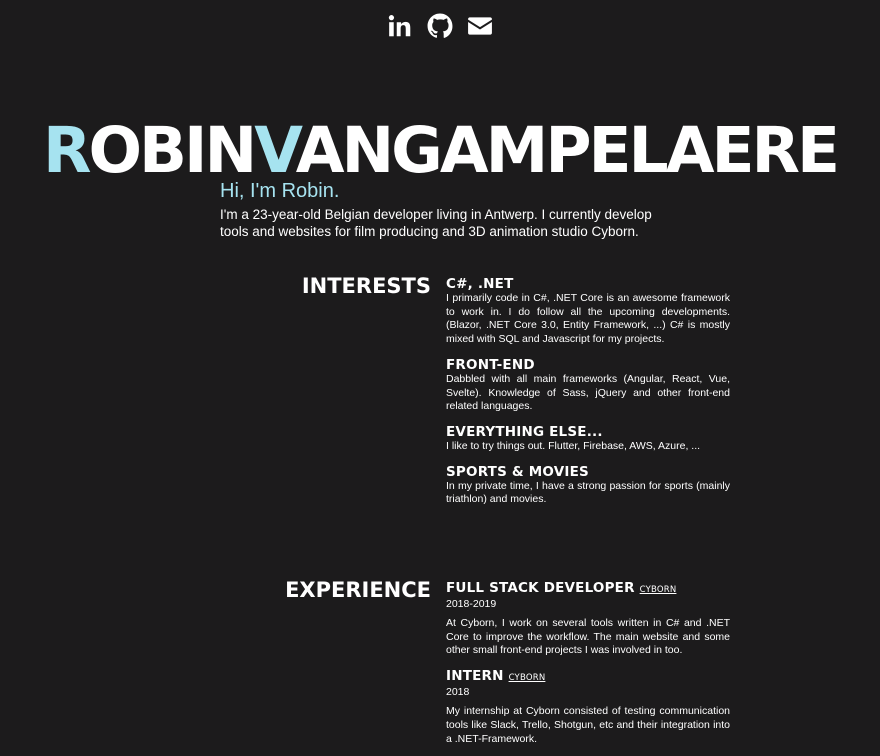 The height and width of the screenshot is (756, 880). I want to click on job-title: INTERN, so click(475, 676).